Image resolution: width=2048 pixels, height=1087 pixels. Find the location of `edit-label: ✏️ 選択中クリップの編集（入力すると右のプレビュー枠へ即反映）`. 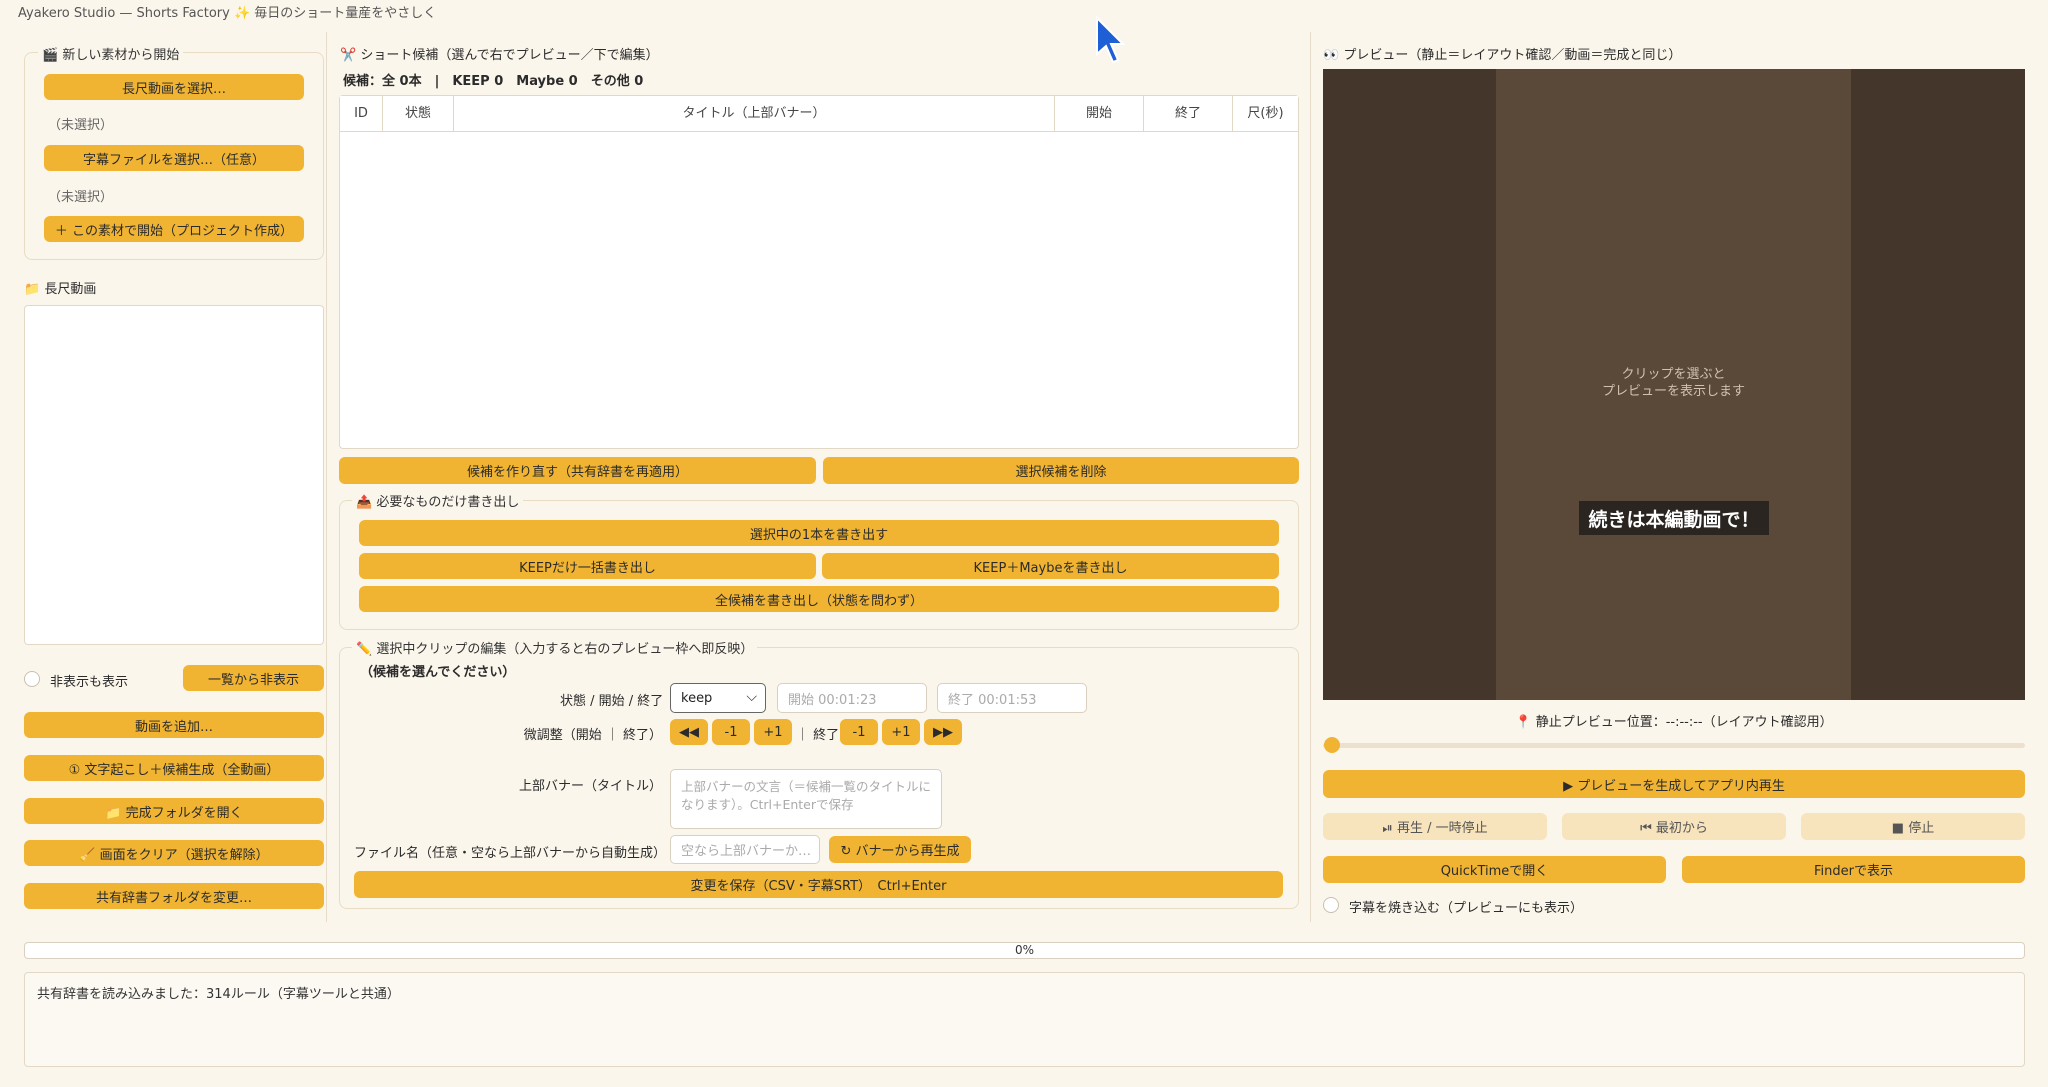

edit-label: ✏️ 選択中クリップの編集（入力すると右のプレビュー枠へ即反映） is located at coordinates (555, 647).